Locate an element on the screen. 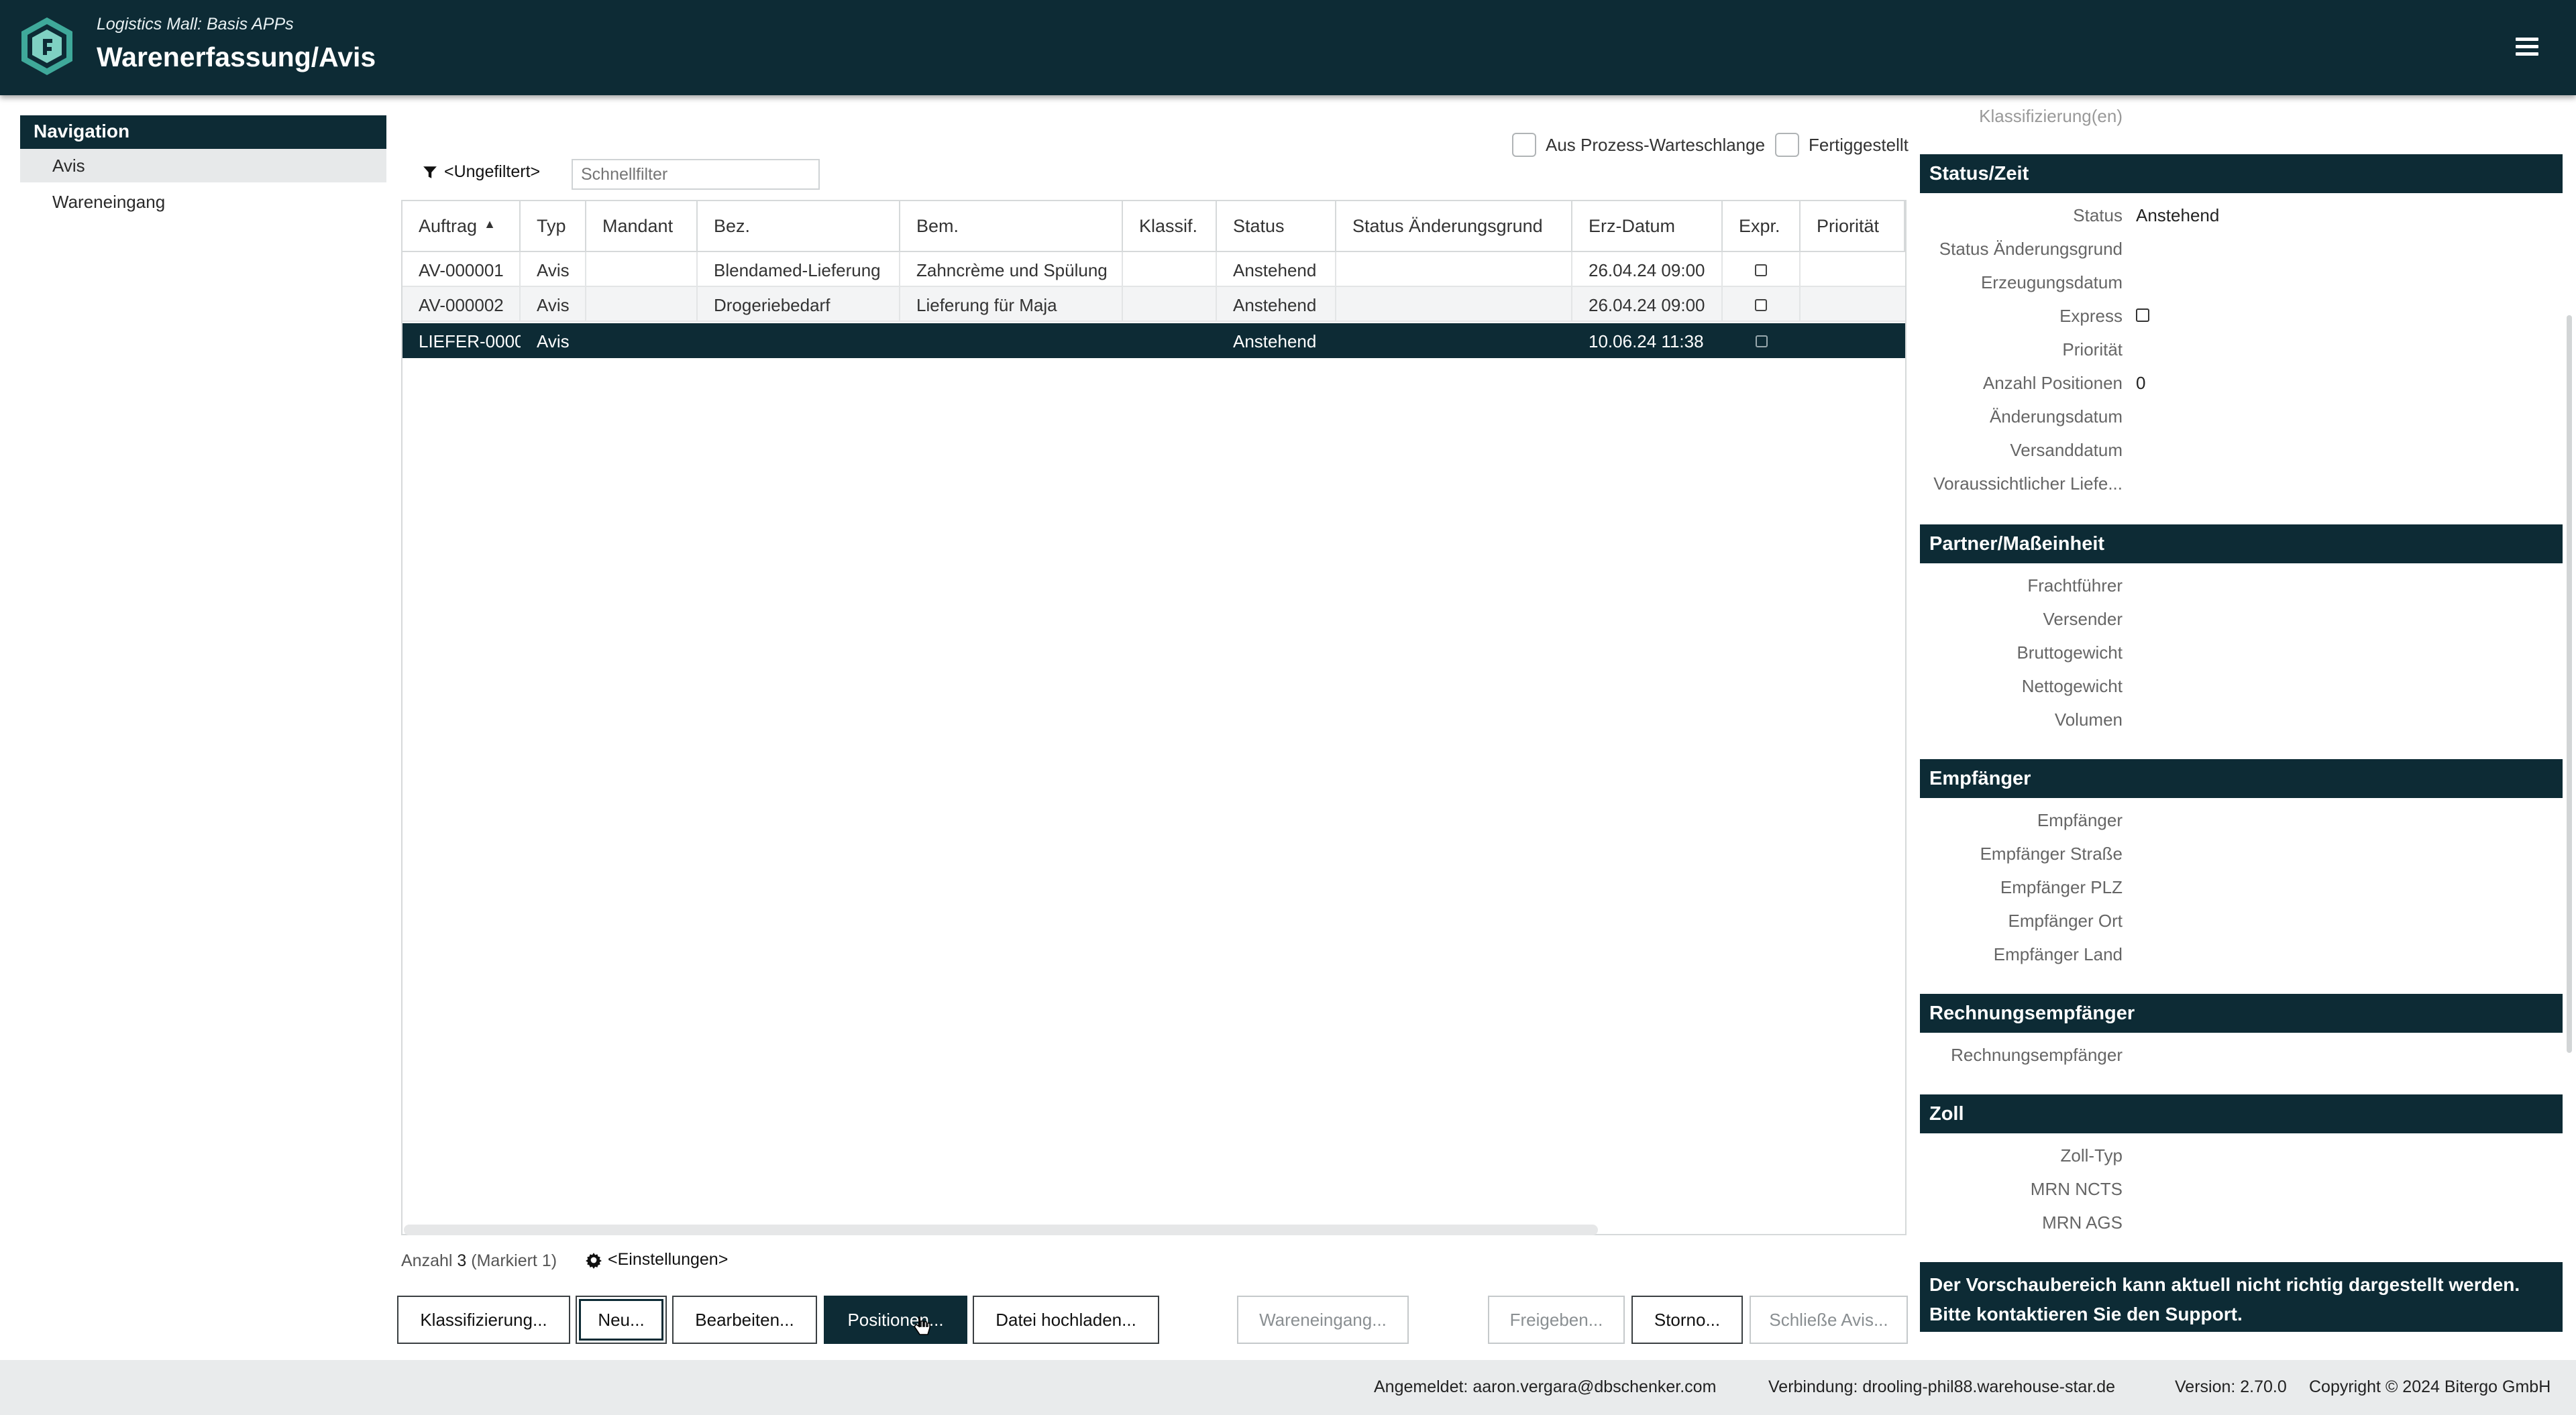  app-subtitle: Logistics Mall: Basis APPs is located at coordinates (195, 24).